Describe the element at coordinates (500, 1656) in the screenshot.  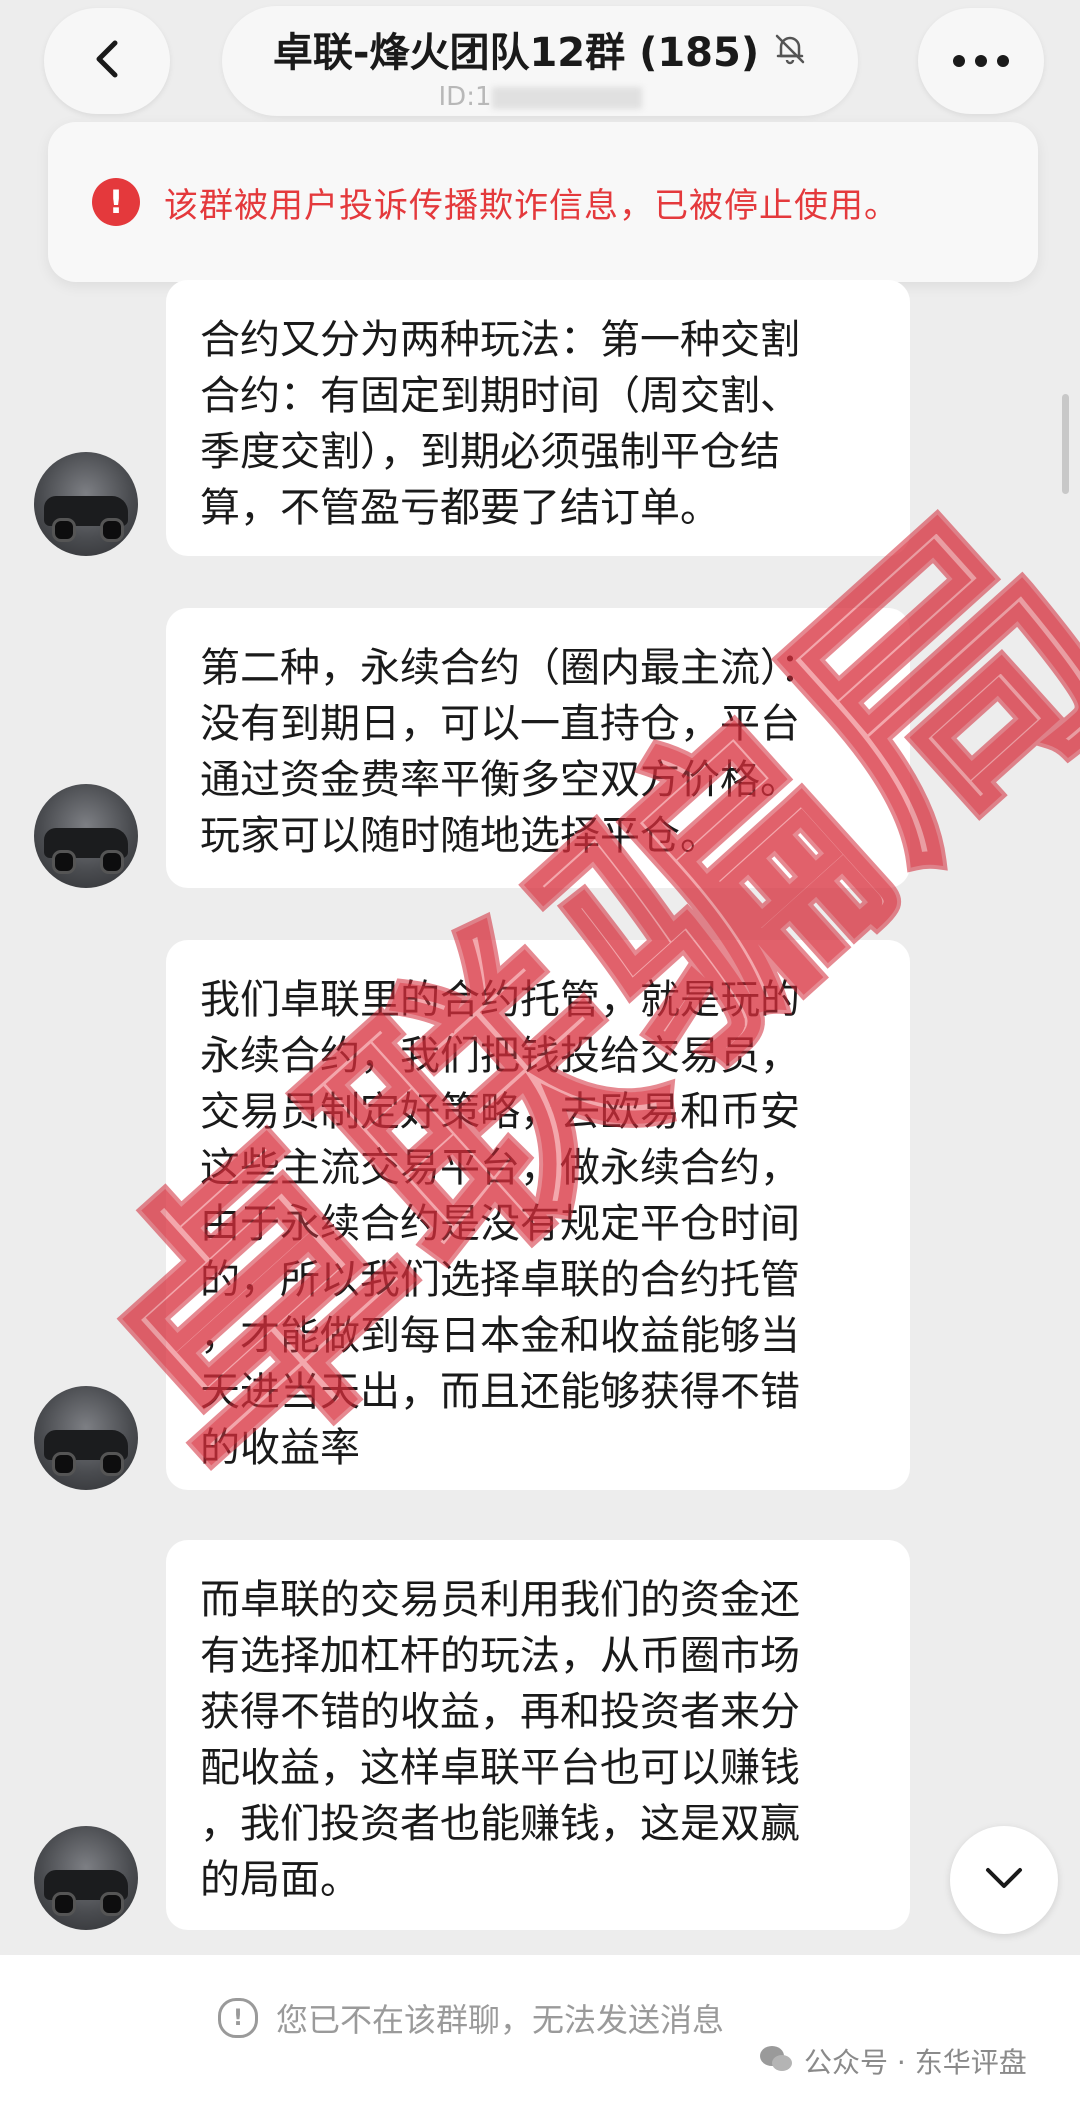
I see `message-line: 有选择加杠杆的玩法，从币圈市场` at that location.